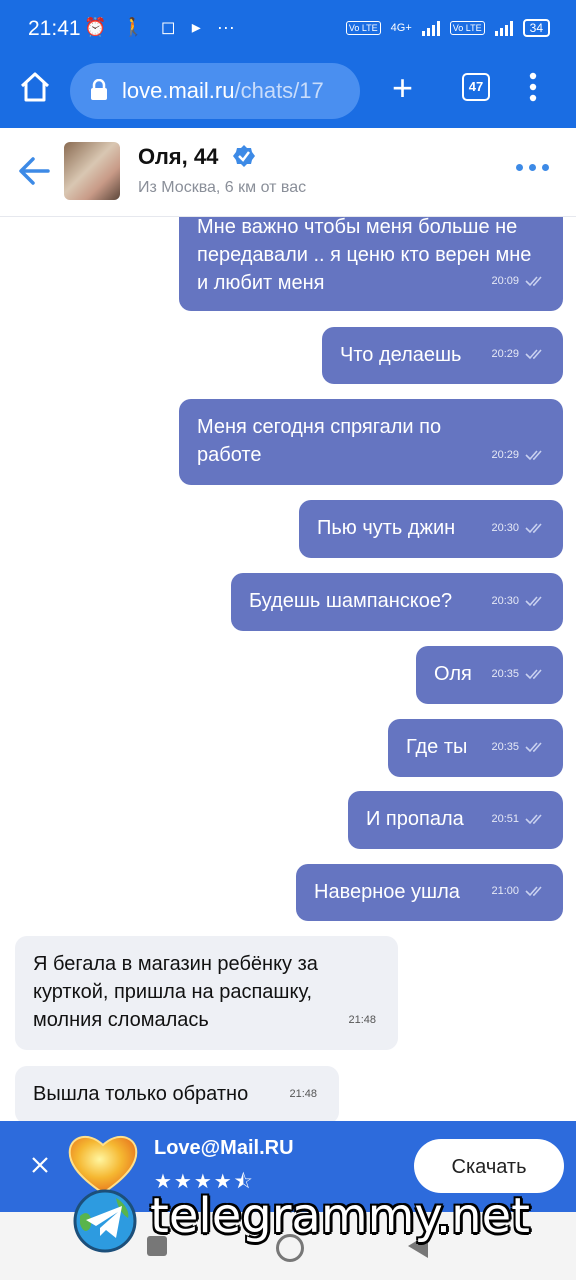 Image resolution: width=576 pixels, height=1280 pixels. What do you see at coordinates (225, 27) in the screenshot?
I see `more-notifications-icon: ···` at bounding box center [225, 27].